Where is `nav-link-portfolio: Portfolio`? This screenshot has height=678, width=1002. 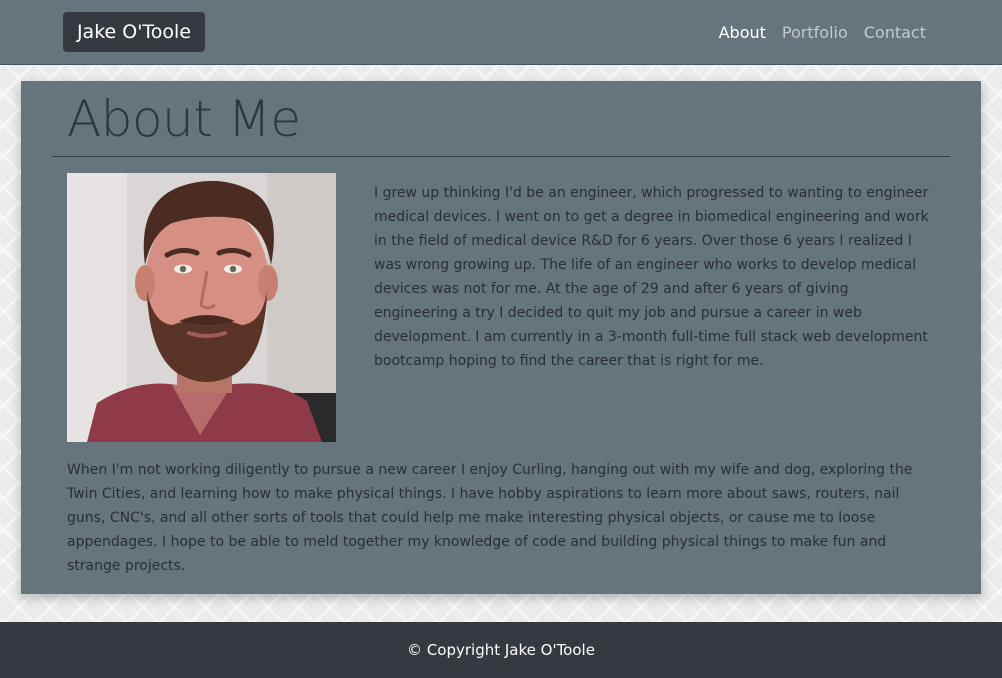 nav-link-portfolio: Portfolio is located at coordinates (815, 32).